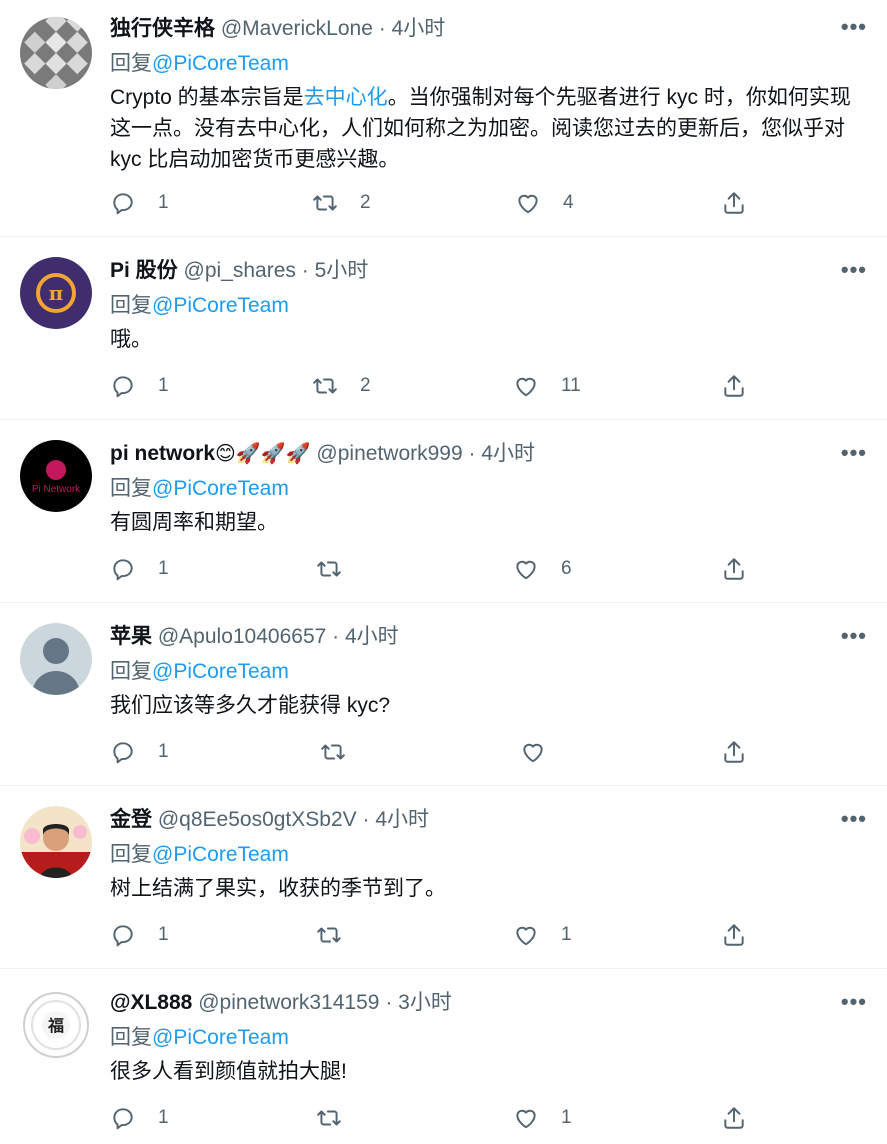 The width and height of the screenshot is (887, 1144). Describe the element at coordinates (544, 203) in the screenshot. I see `like-button: 4` at that location.